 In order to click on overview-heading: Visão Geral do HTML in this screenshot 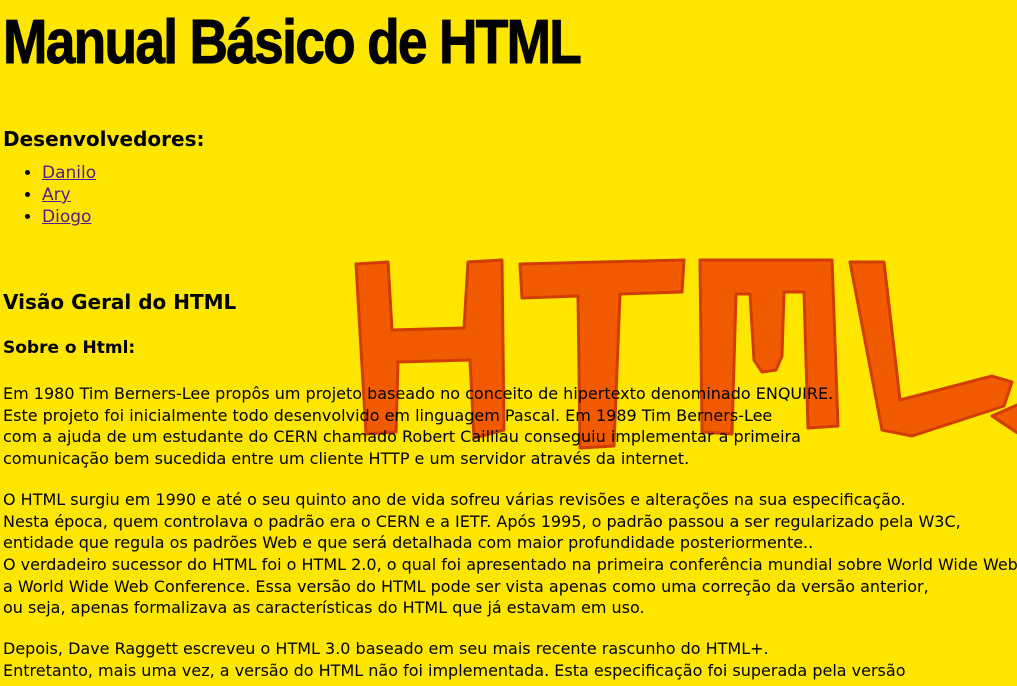, I will do `click(120, 302)`.